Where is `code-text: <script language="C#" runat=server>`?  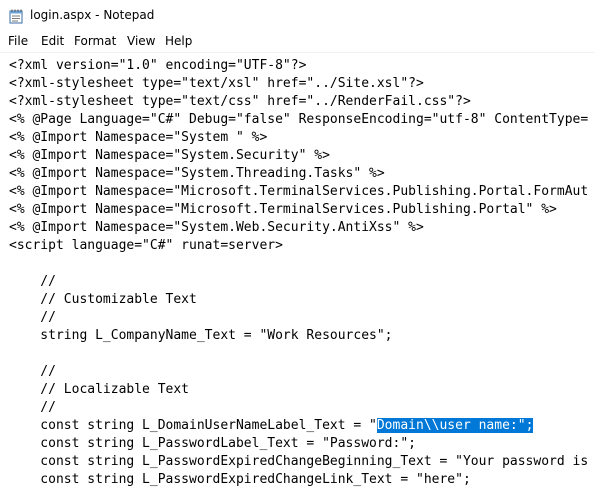
code-text: <script language="C#" runat=server> is located at coordinates (146, 245).